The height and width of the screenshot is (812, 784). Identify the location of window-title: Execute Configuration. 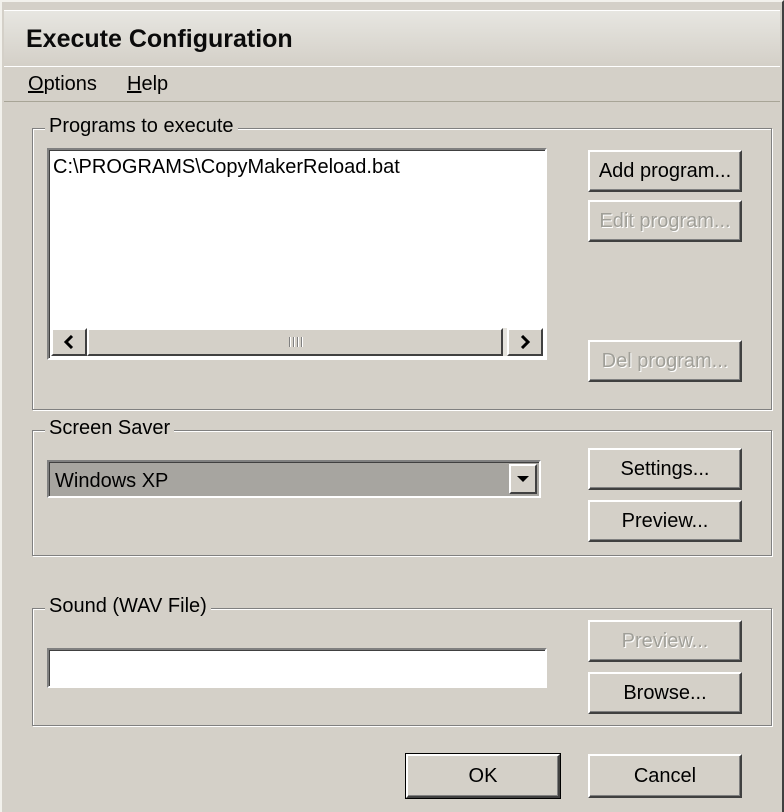
(159, 39).